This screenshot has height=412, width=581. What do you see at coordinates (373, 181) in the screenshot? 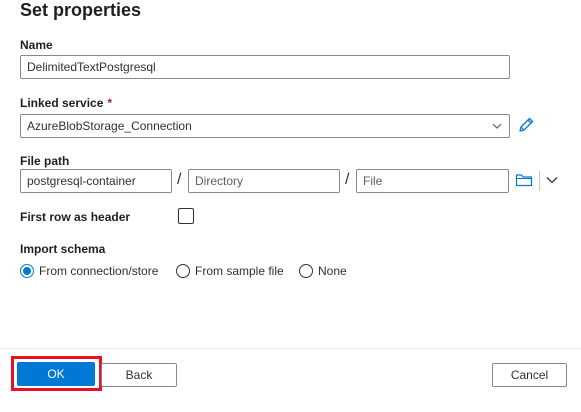
I see `file-placeholder: File` at bounding box center [373, 181].